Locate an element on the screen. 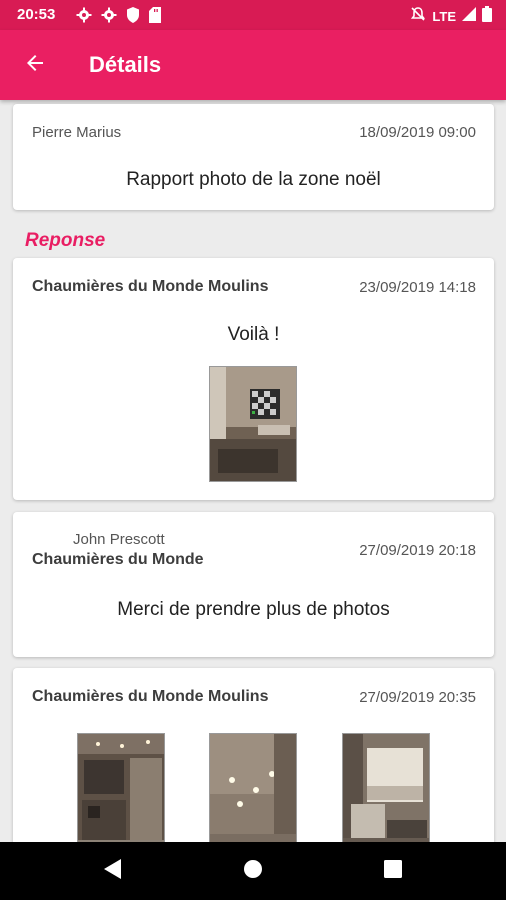  network-type: LTE is located at coordinates (444, 16).